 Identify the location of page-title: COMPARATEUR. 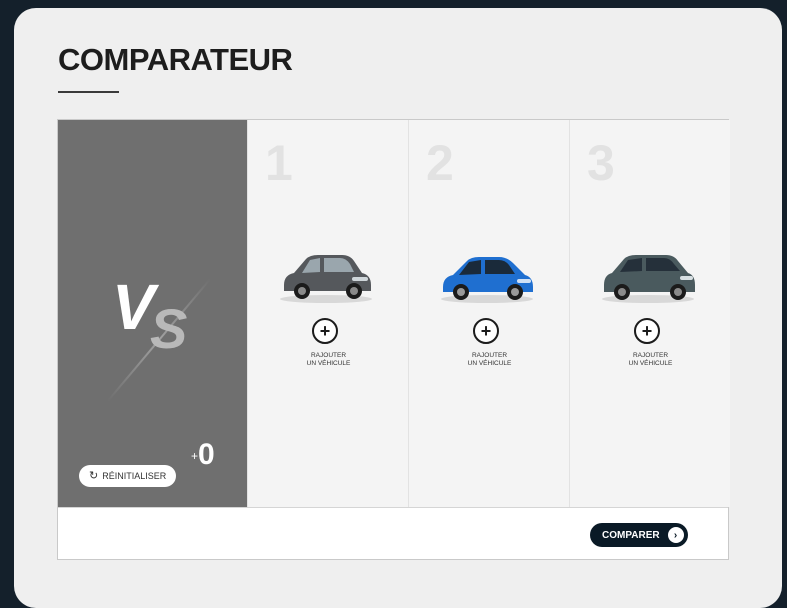
(175, 59).